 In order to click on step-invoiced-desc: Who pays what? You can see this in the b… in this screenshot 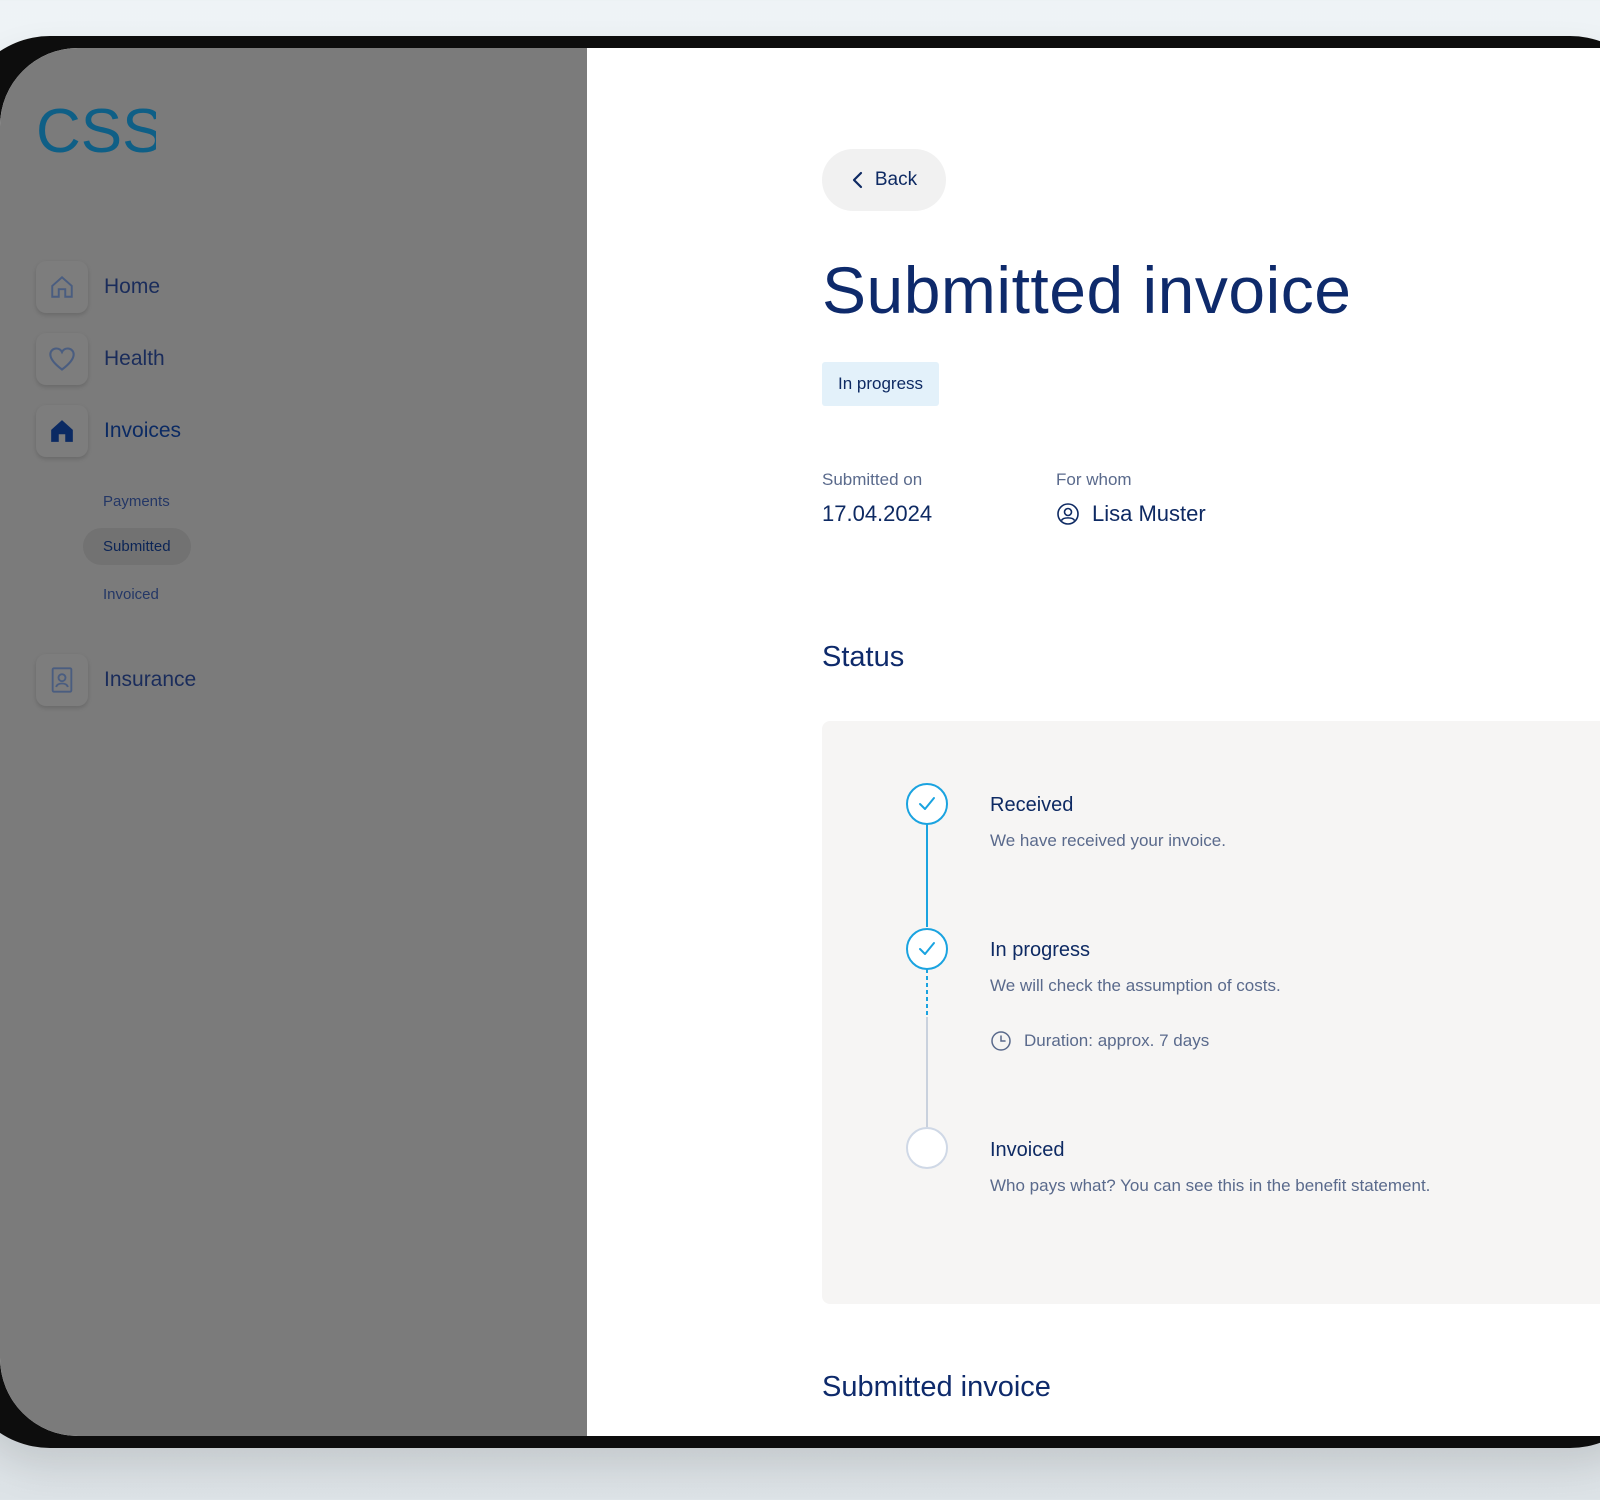, I will do `click(1210, 1185)`.